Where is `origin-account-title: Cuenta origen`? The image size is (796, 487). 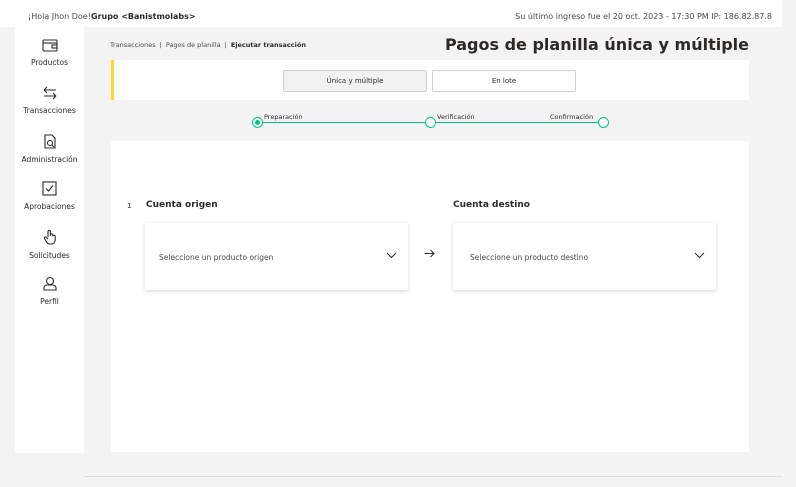 origin-account-title: Cuenta origen is located at coordinates (182, 205).